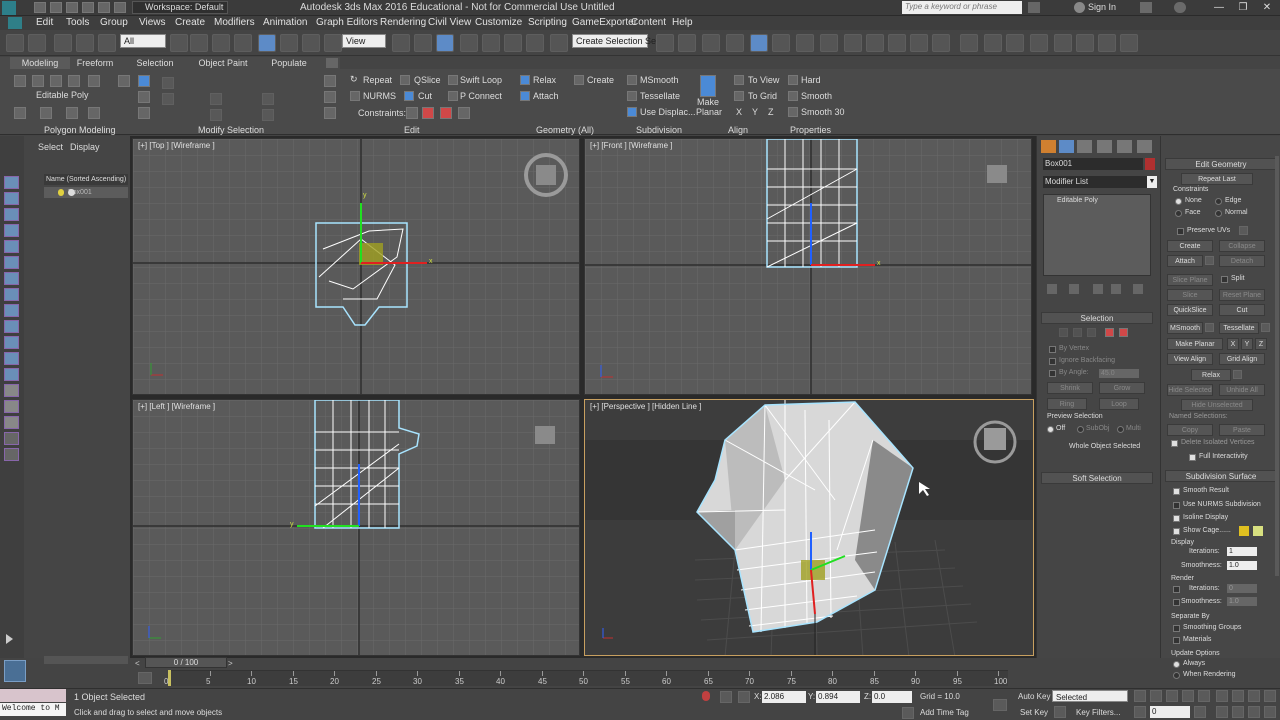 The height and width of the screenshot is (720, 1280). I want to click on menu-gameexporter: GameExporter, so click(604, 22).